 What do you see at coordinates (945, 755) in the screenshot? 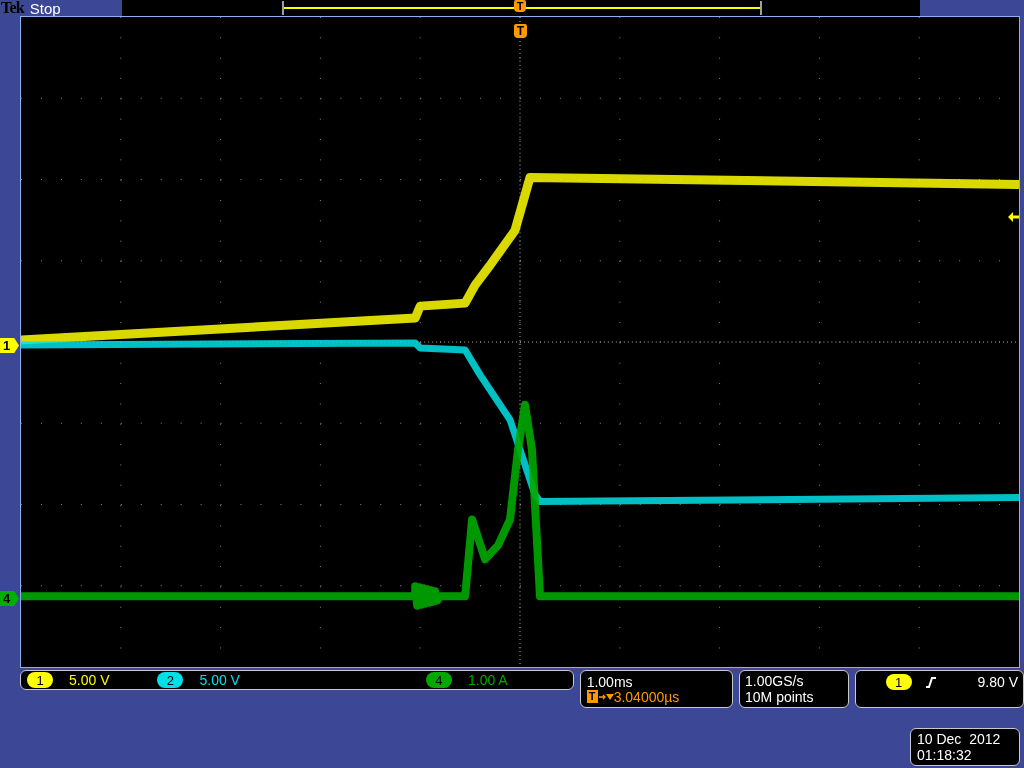
I see `time: 01:18:32` at bounding box center [945, 755].